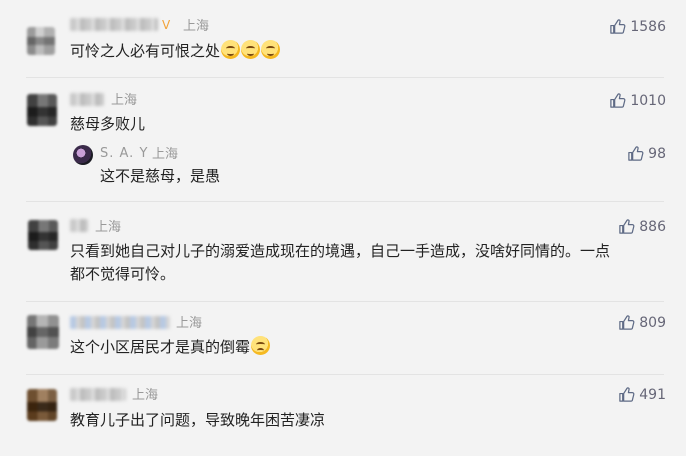 This screenshot has width=686, height=456. Describe the element at coordinates (652, 226) in the screenshot. I see `like-count: 886` at that location.